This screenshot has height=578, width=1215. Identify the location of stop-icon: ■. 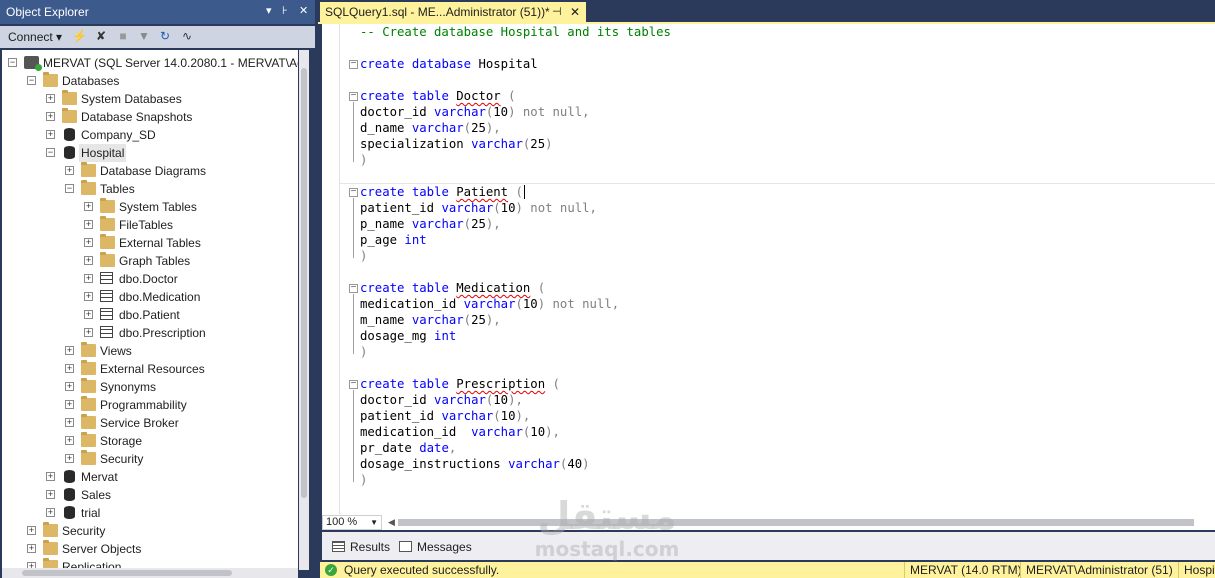
(123, 36).